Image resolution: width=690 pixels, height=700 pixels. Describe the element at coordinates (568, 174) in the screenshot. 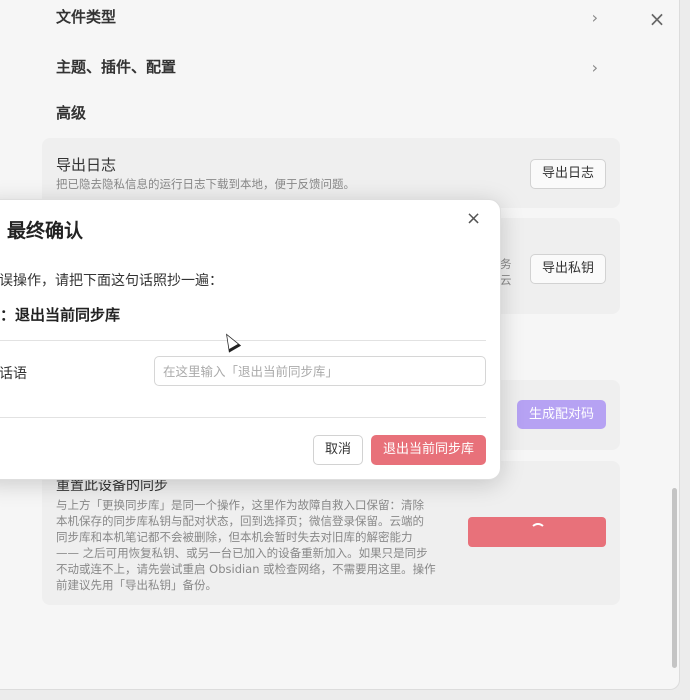

I see `export-log-button: 导出日志` at that location.